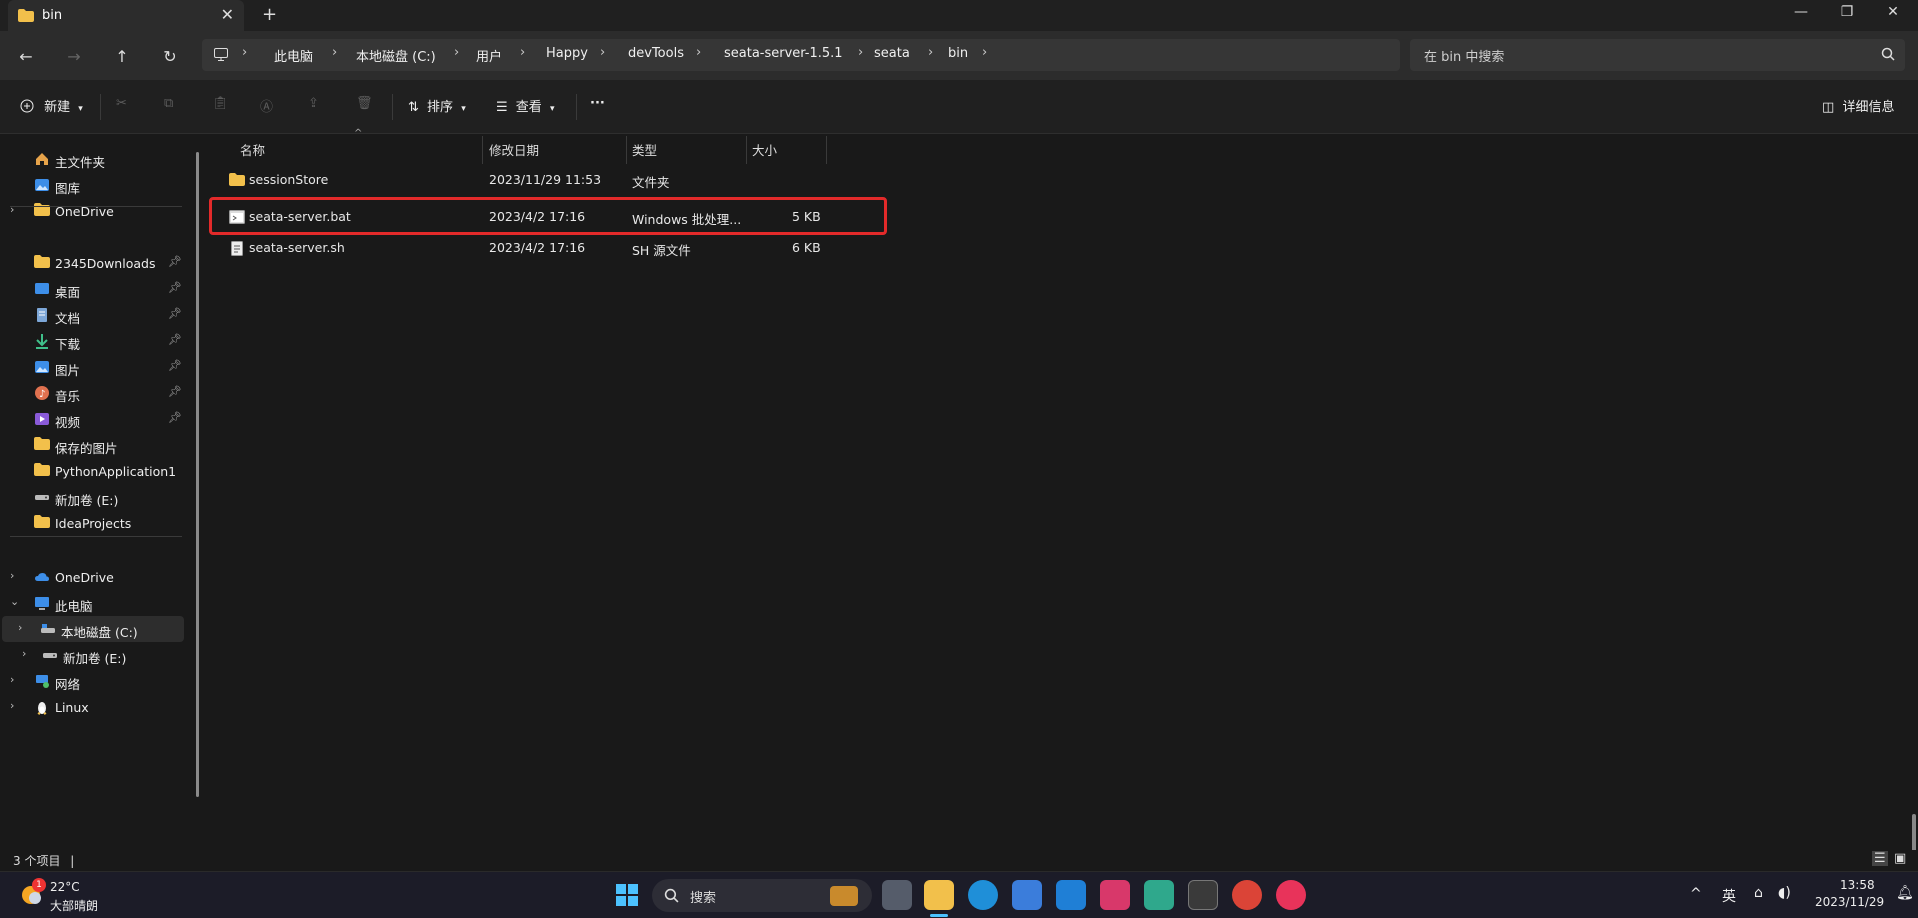 The image size is (1918, 918). Describe the element at coordinates (93, 629) in the screenshot. I see `sidebar-item-drive-c: › 本地磁盘 (C:)` at that location.